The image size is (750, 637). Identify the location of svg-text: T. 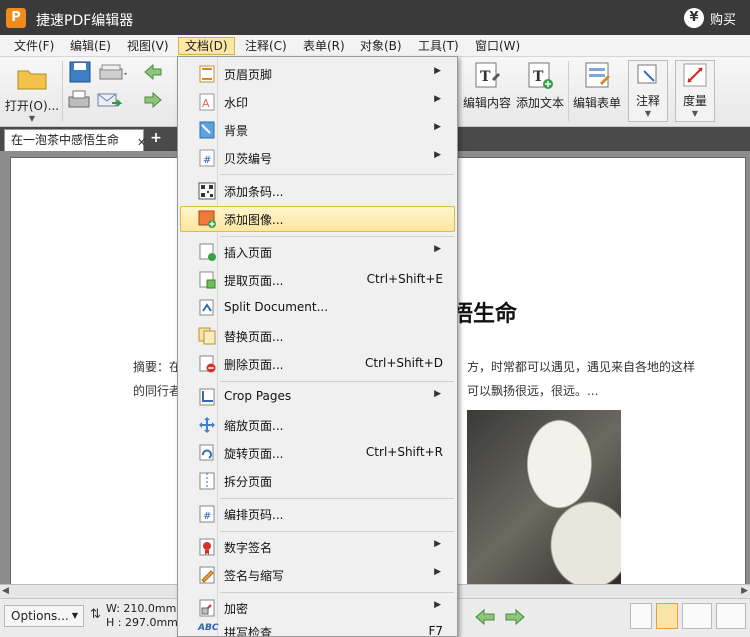
(538, 77).